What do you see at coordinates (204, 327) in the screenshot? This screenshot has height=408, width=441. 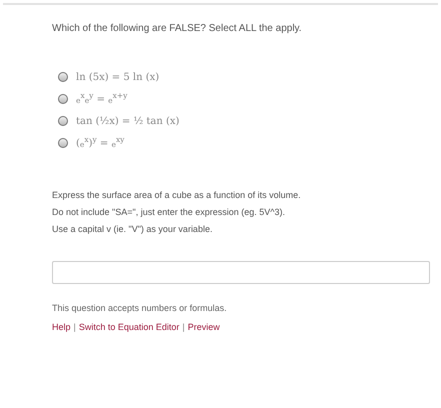 I see `link: Preview` at bounding box center [204, 327].